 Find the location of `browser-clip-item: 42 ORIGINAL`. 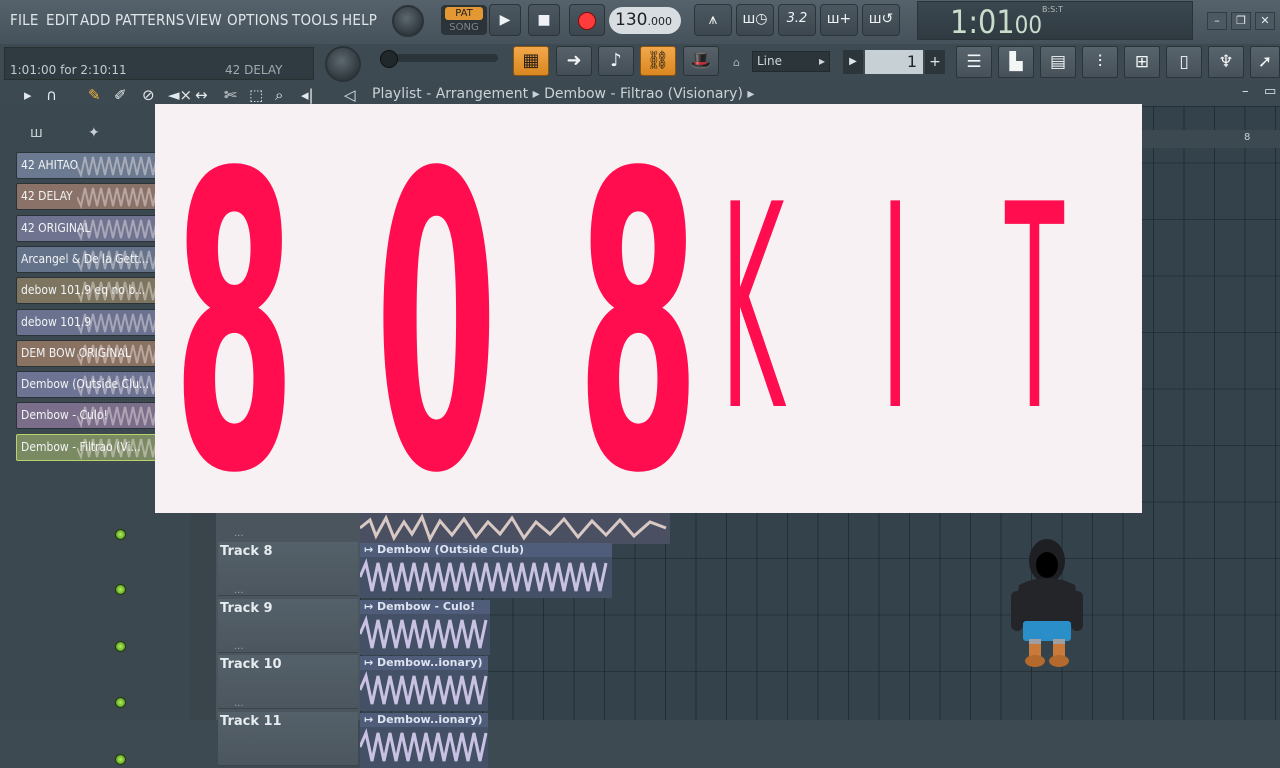

browser-clip-item: 42 ORIGINAL is located at coordinates (91, 228).